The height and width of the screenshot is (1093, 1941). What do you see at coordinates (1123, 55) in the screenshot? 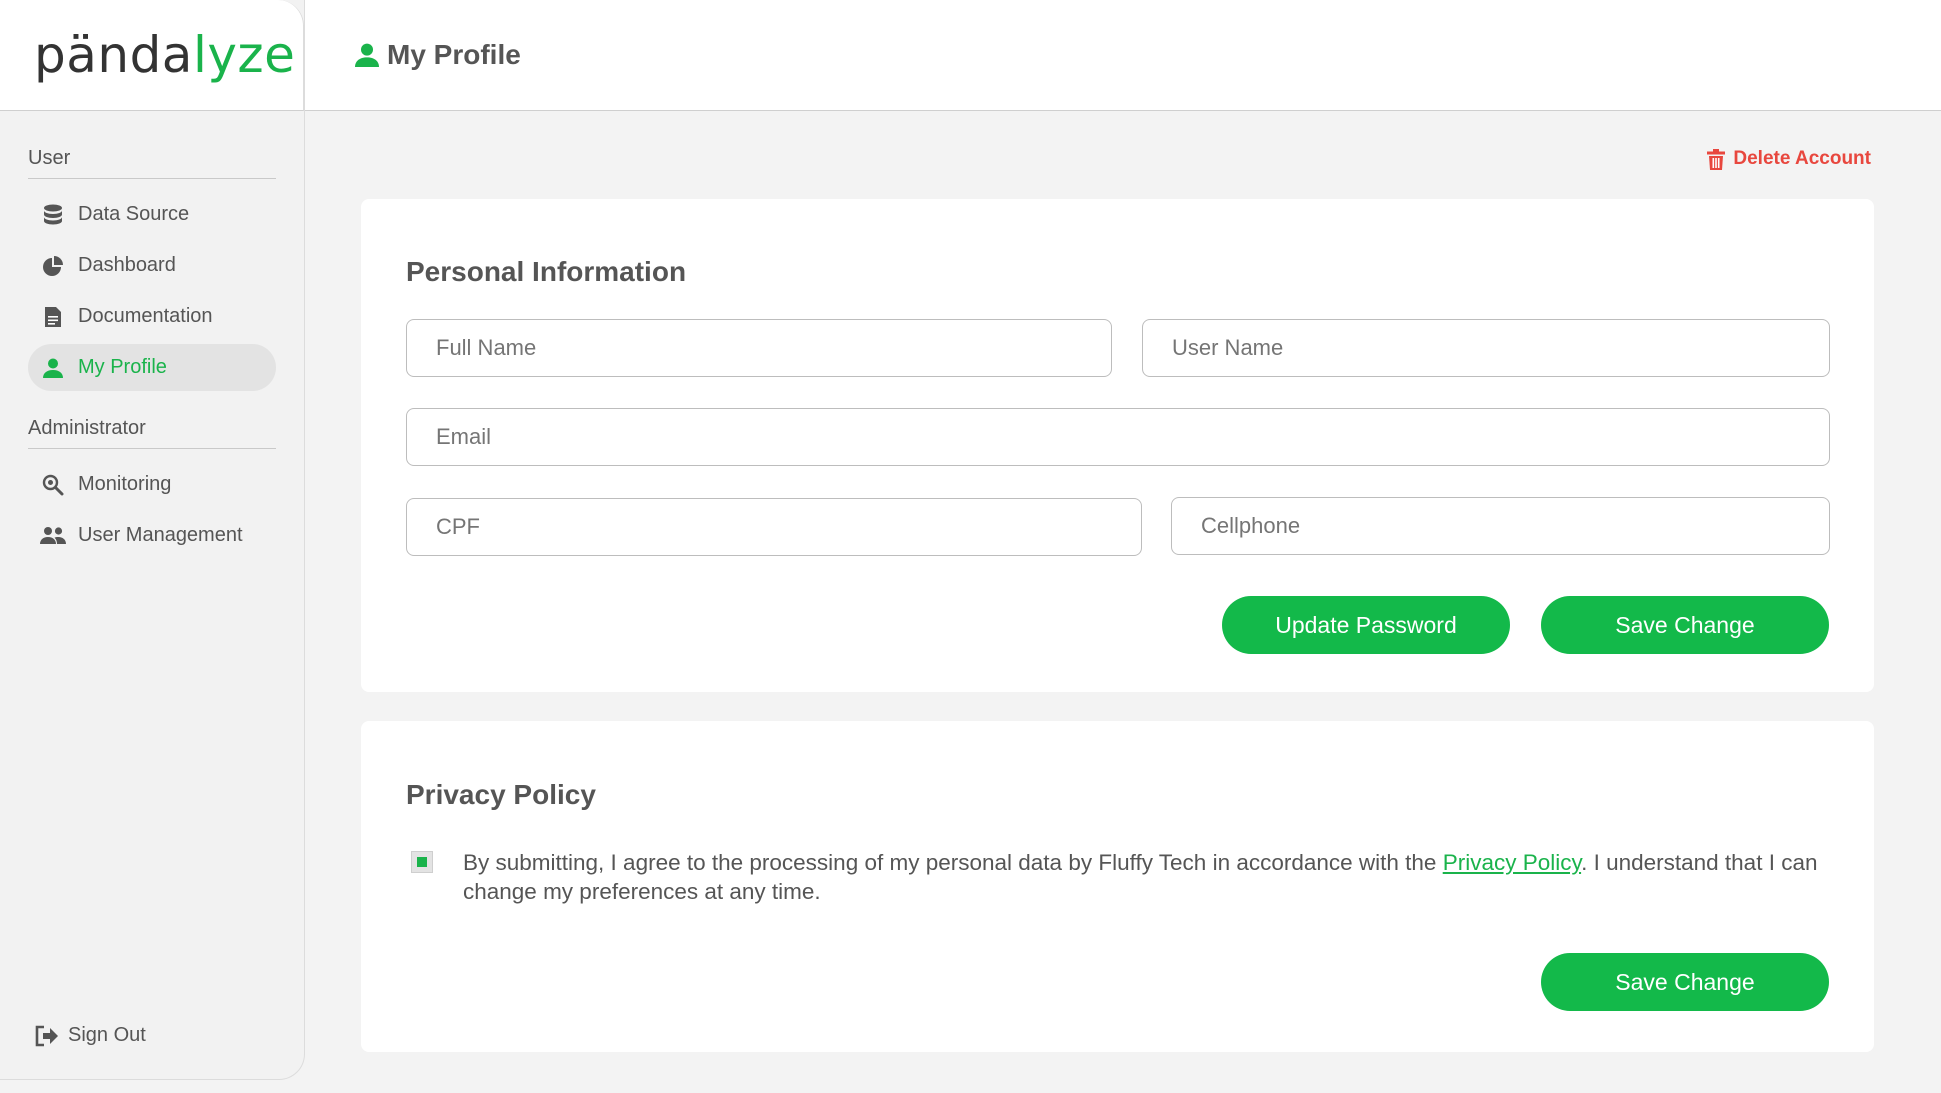
I see `top-bar: My Profile` at bounding box center [1123, 55].